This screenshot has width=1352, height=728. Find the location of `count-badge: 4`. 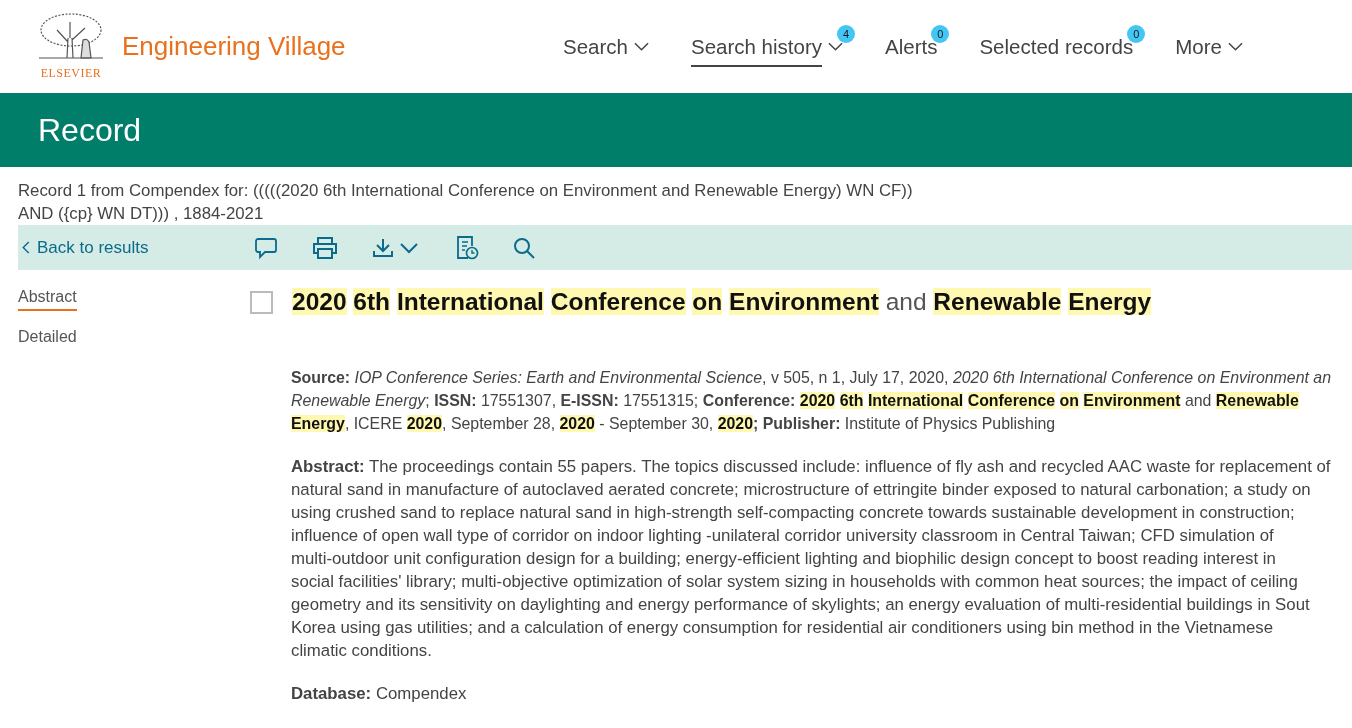

count-badge: 4 is located at coordinates (846, 33).